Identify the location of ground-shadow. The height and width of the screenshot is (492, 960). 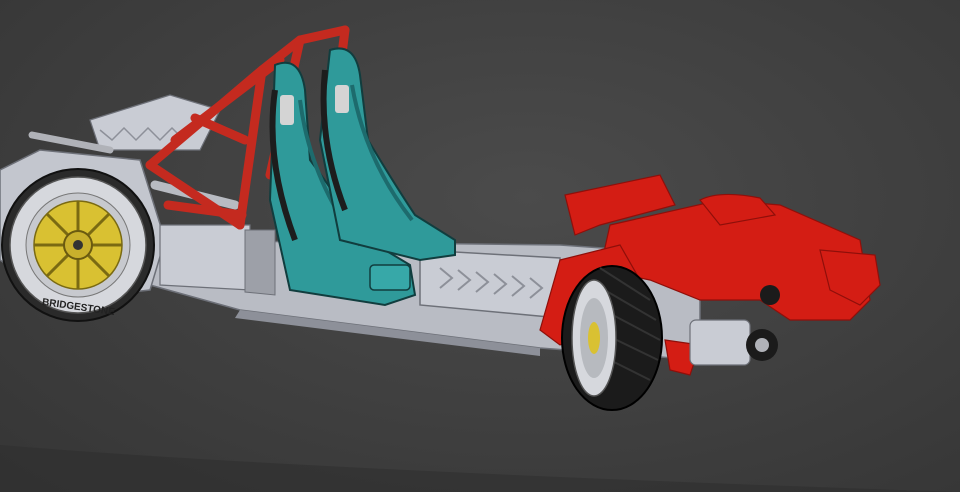
(480, 468).